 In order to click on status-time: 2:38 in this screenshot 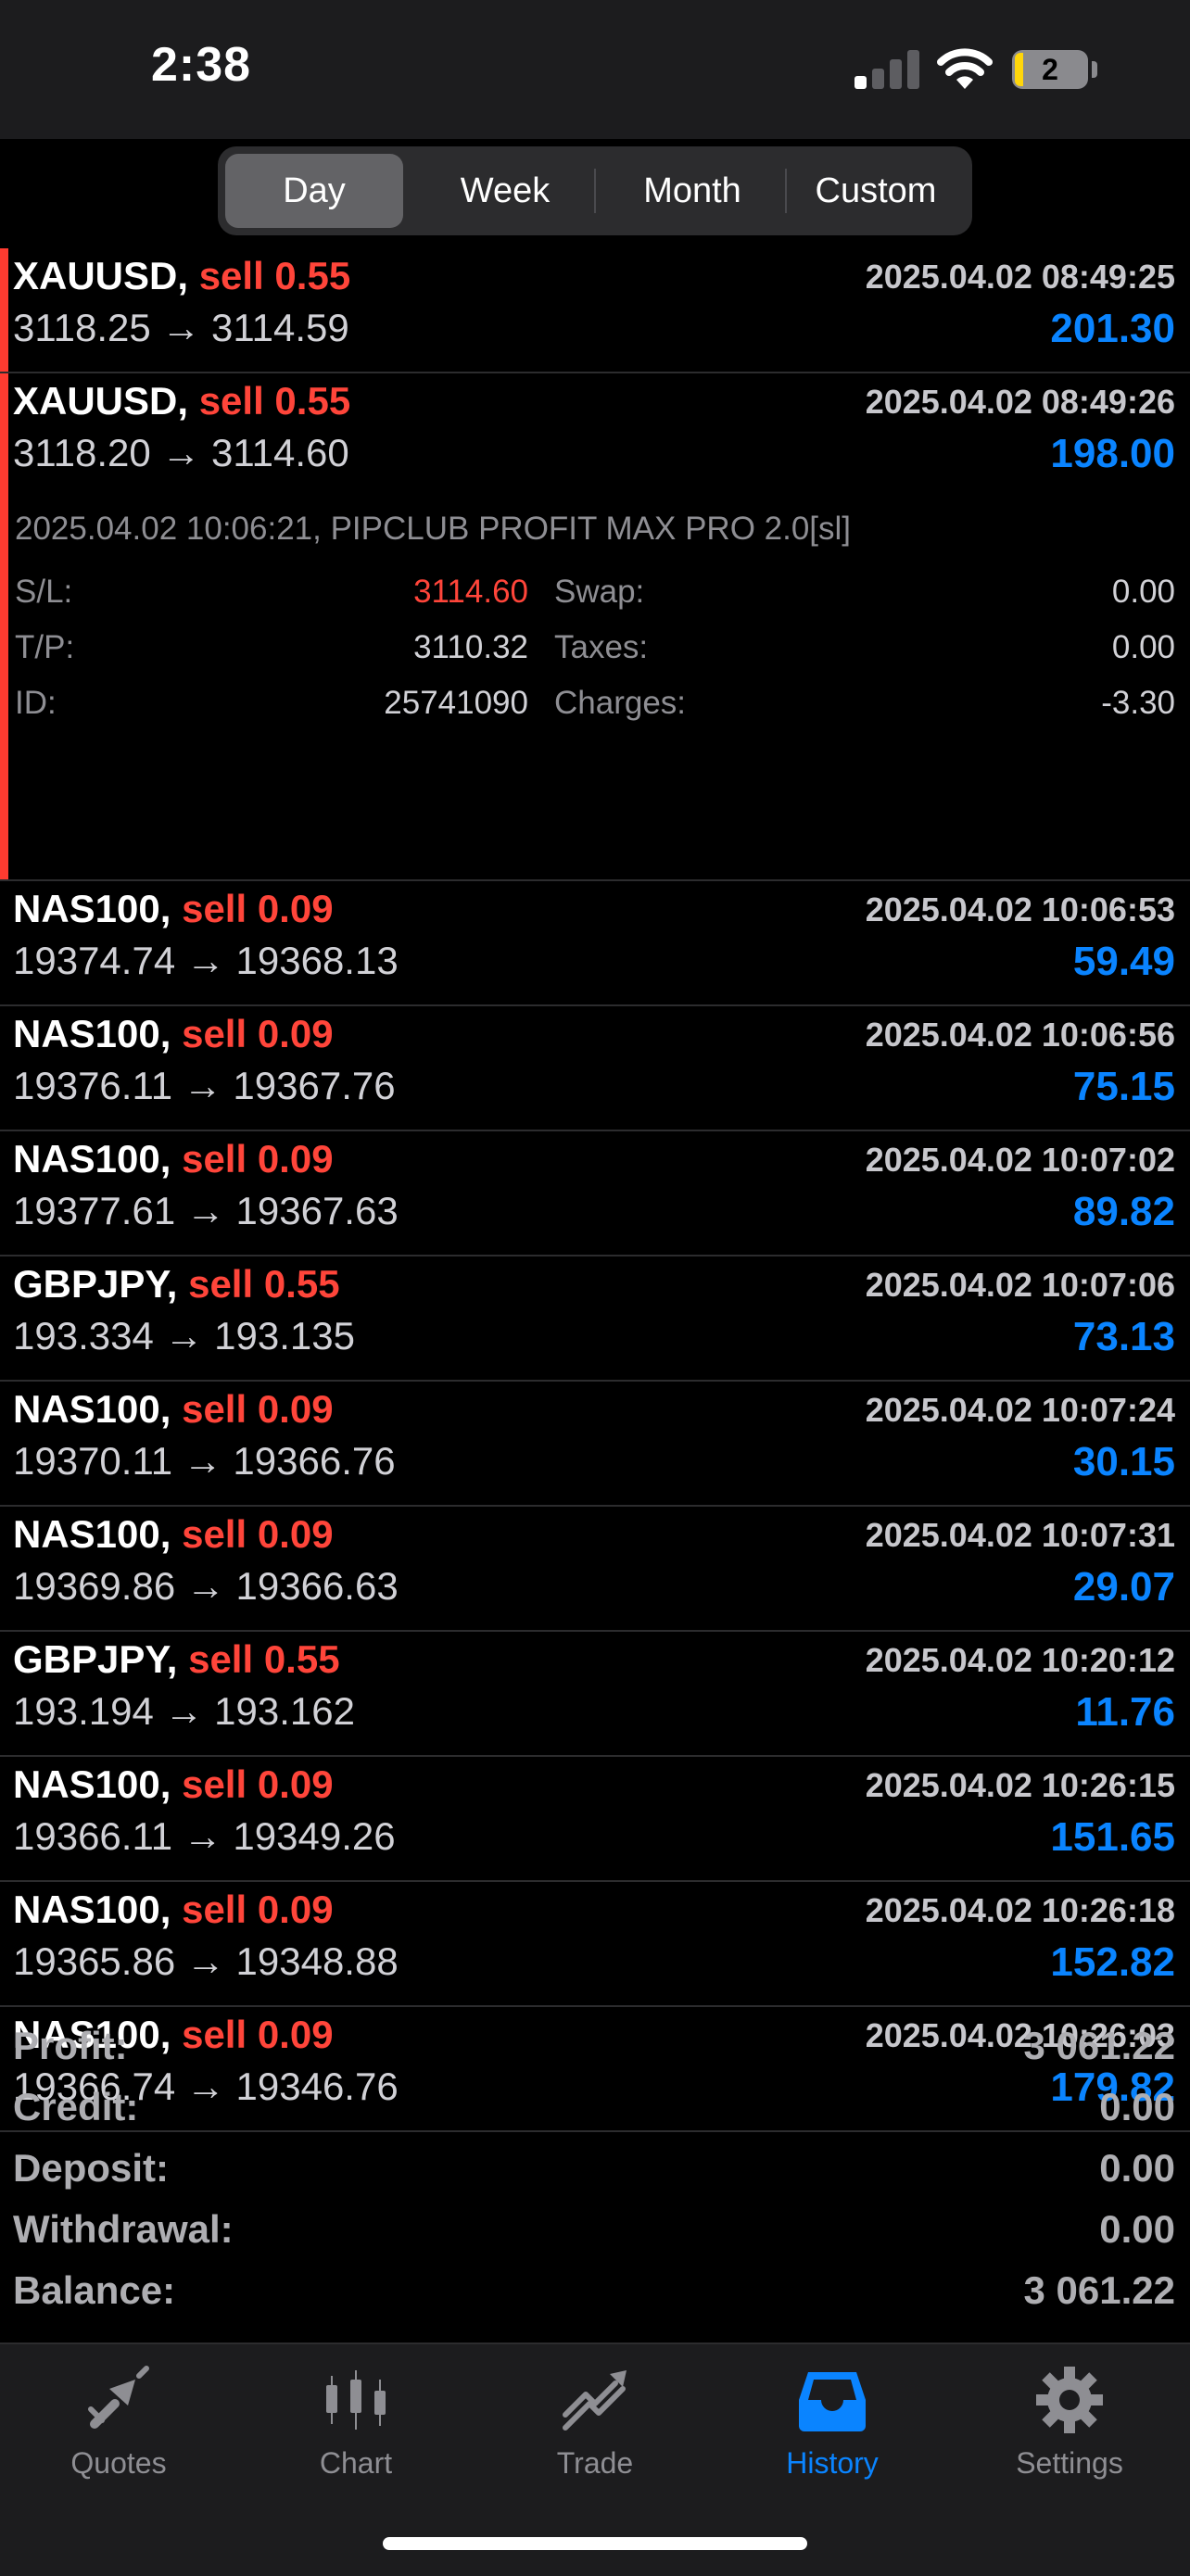, I will do `click(201, 65)`.